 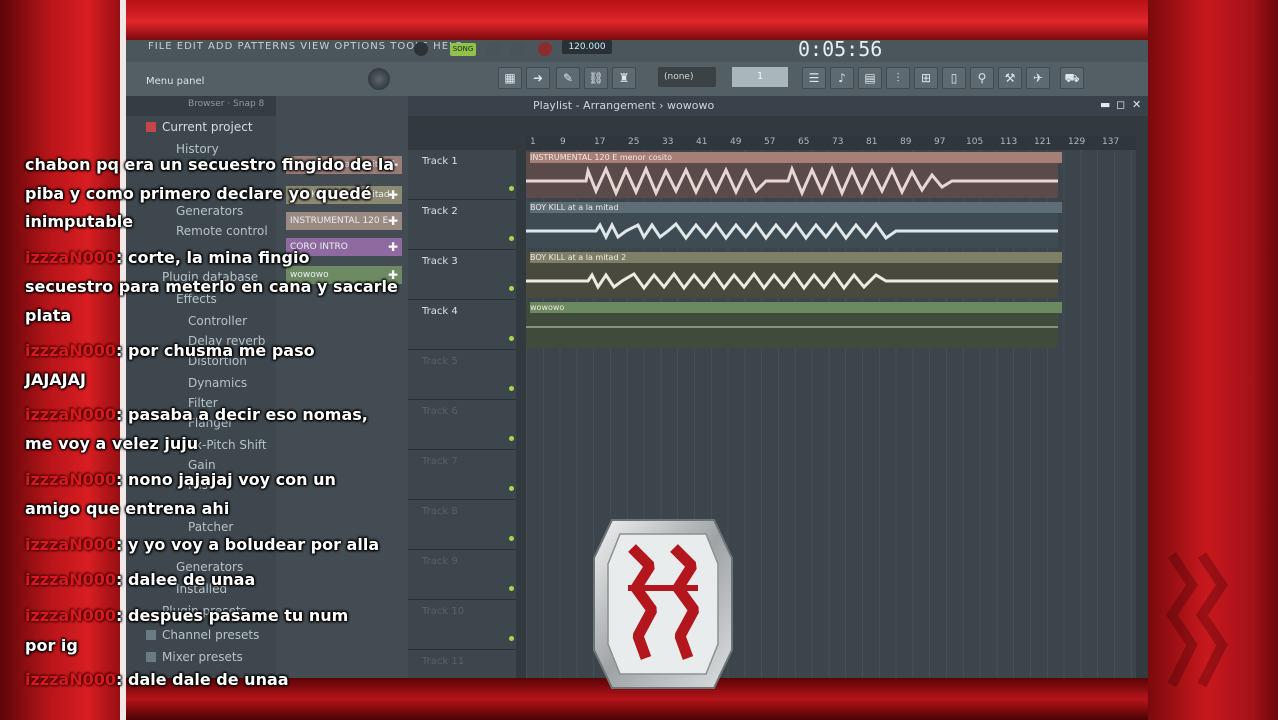 What do you see at coordinates (982, 78) in the screenshot?
I see `plugin-icon: ⚲` at bounding box center [982, 78].